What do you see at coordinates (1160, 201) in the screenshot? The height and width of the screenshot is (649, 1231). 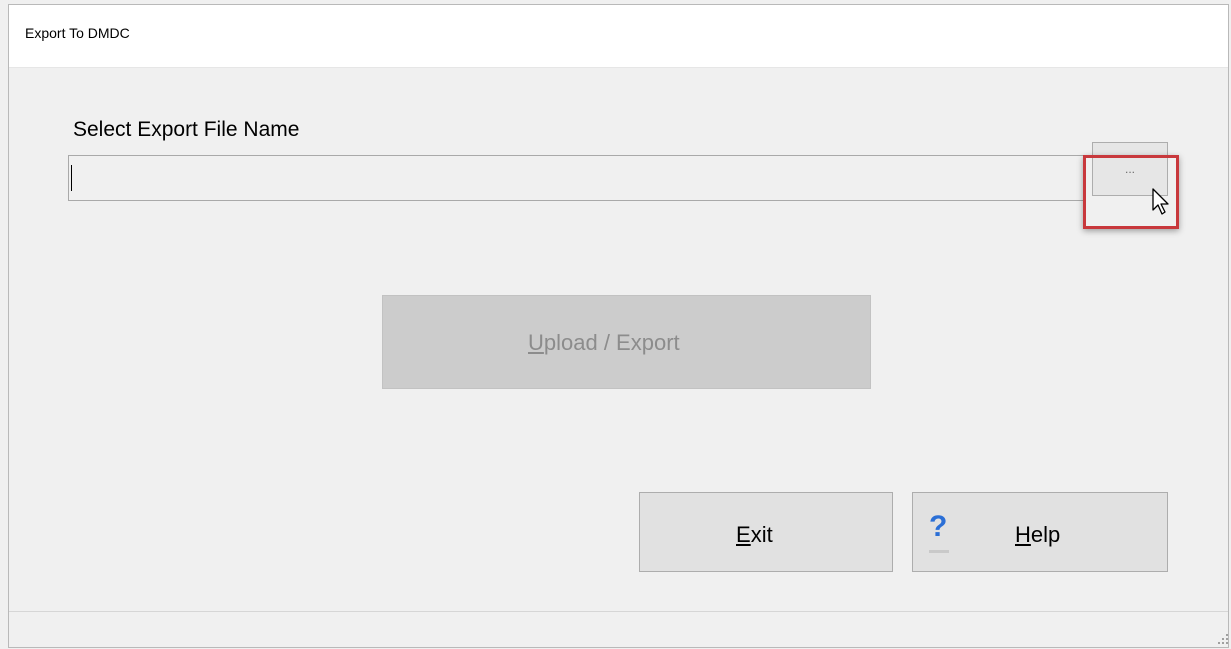 I see `mouse-pointer-icon` at bounding box center [1160, 201].